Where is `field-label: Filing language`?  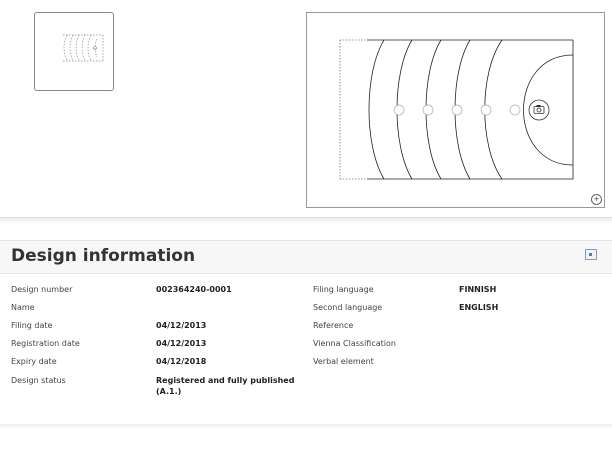 field-label: Filing language is located at coordinates (343, 289).